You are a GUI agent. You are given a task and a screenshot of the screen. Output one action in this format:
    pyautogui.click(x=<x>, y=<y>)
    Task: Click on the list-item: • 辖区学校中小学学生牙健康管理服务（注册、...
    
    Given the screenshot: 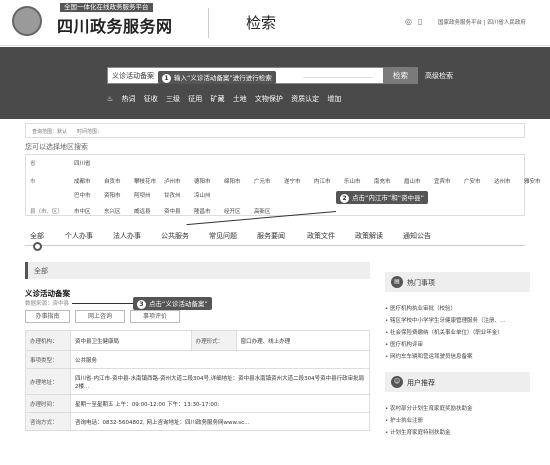 What is the action you would take?
    pyautogui.click(x=457, y=320)
    